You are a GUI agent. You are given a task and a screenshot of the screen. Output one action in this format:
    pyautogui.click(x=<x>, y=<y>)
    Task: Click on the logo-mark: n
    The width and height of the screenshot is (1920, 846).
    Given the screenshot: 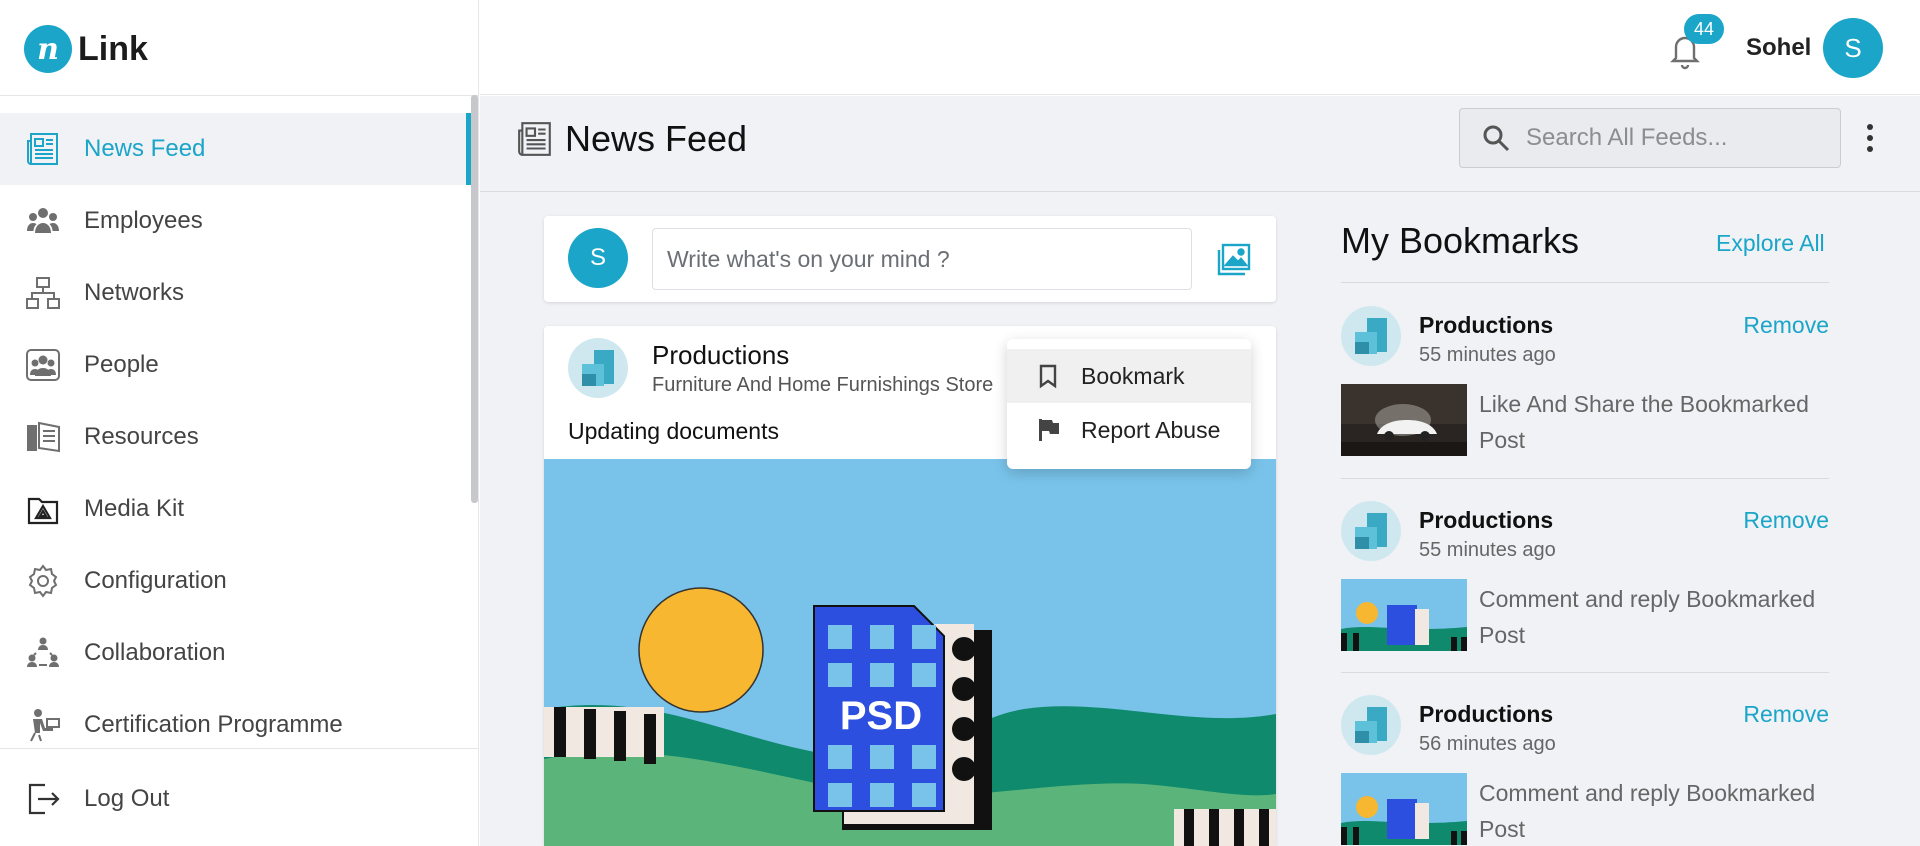 What is the action you would take?
    pyautogui.click(x=48, y=49)
    